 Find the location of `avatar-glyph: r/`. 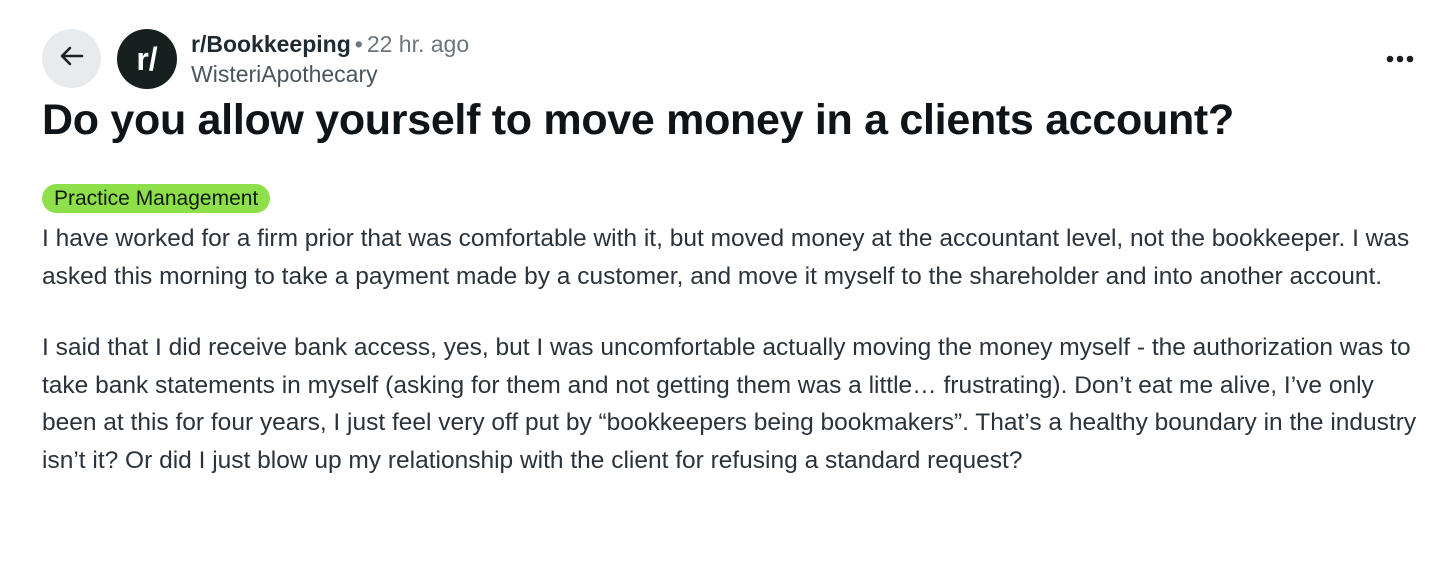

avatar-glyph: r/ is located at coordinates (146, 59).